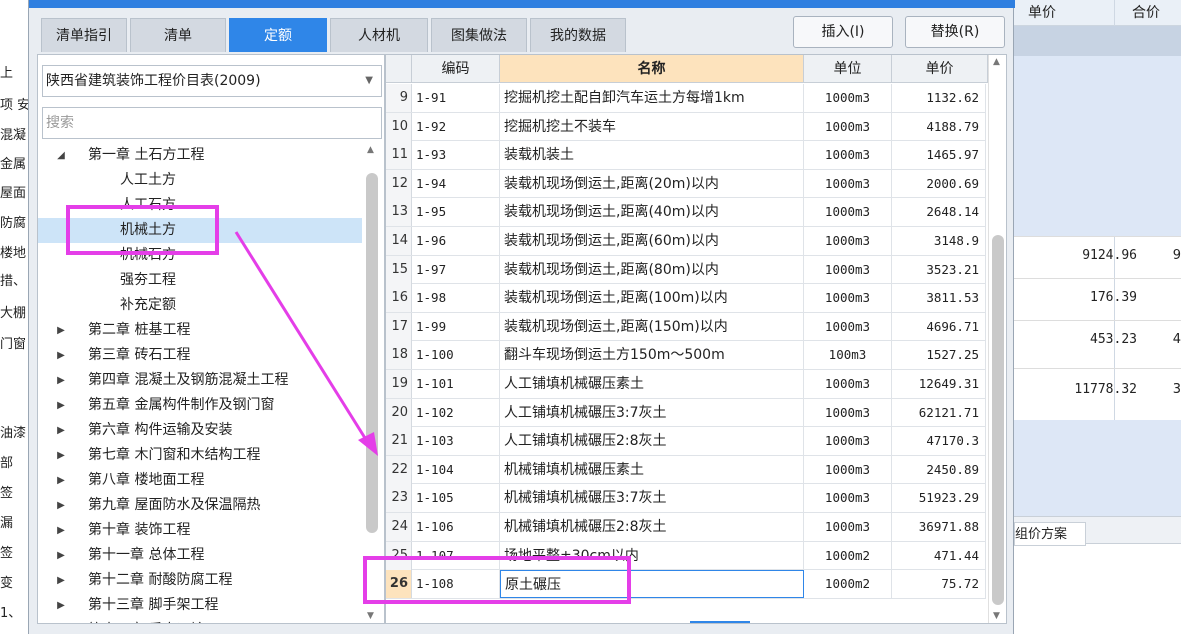 This screenshot has height=634, width=1181. I want to click on background-row: 11778.32 3, so click(1097, 394).